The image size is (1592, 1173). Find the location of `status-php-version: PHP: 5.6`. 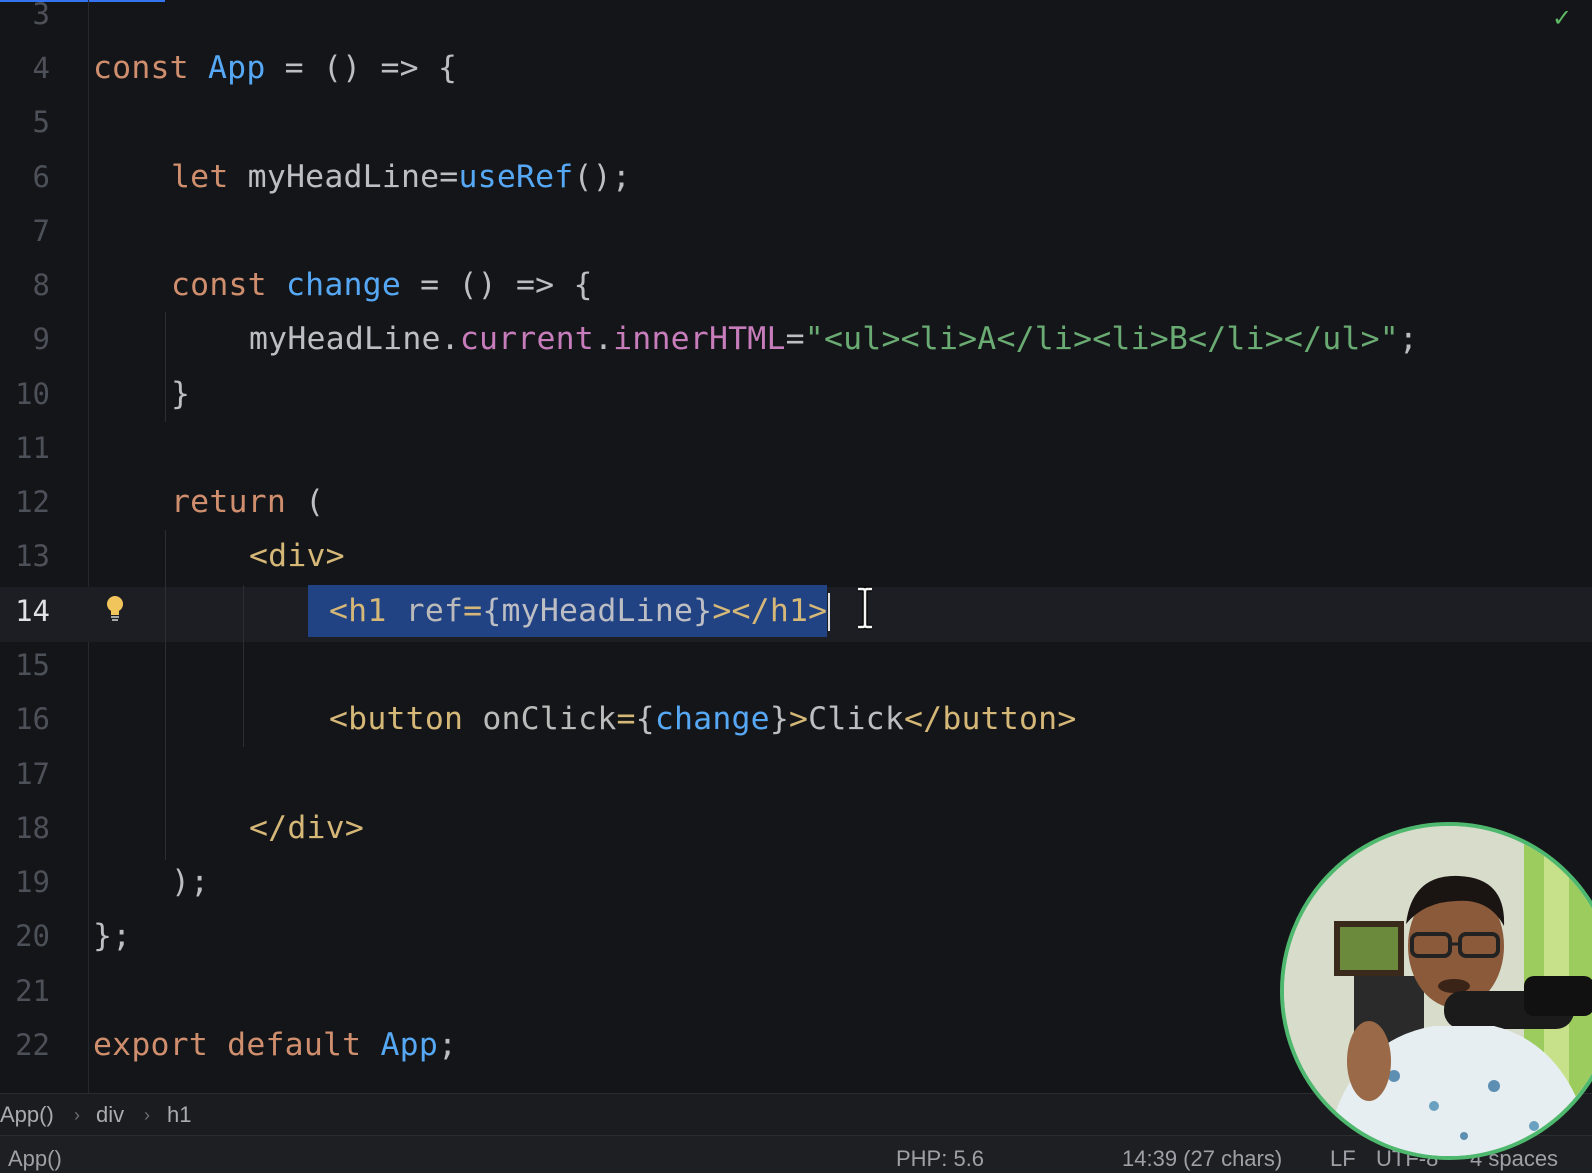

status-php-version: PHP: 5.6 is located at coordinates (940, 1157).